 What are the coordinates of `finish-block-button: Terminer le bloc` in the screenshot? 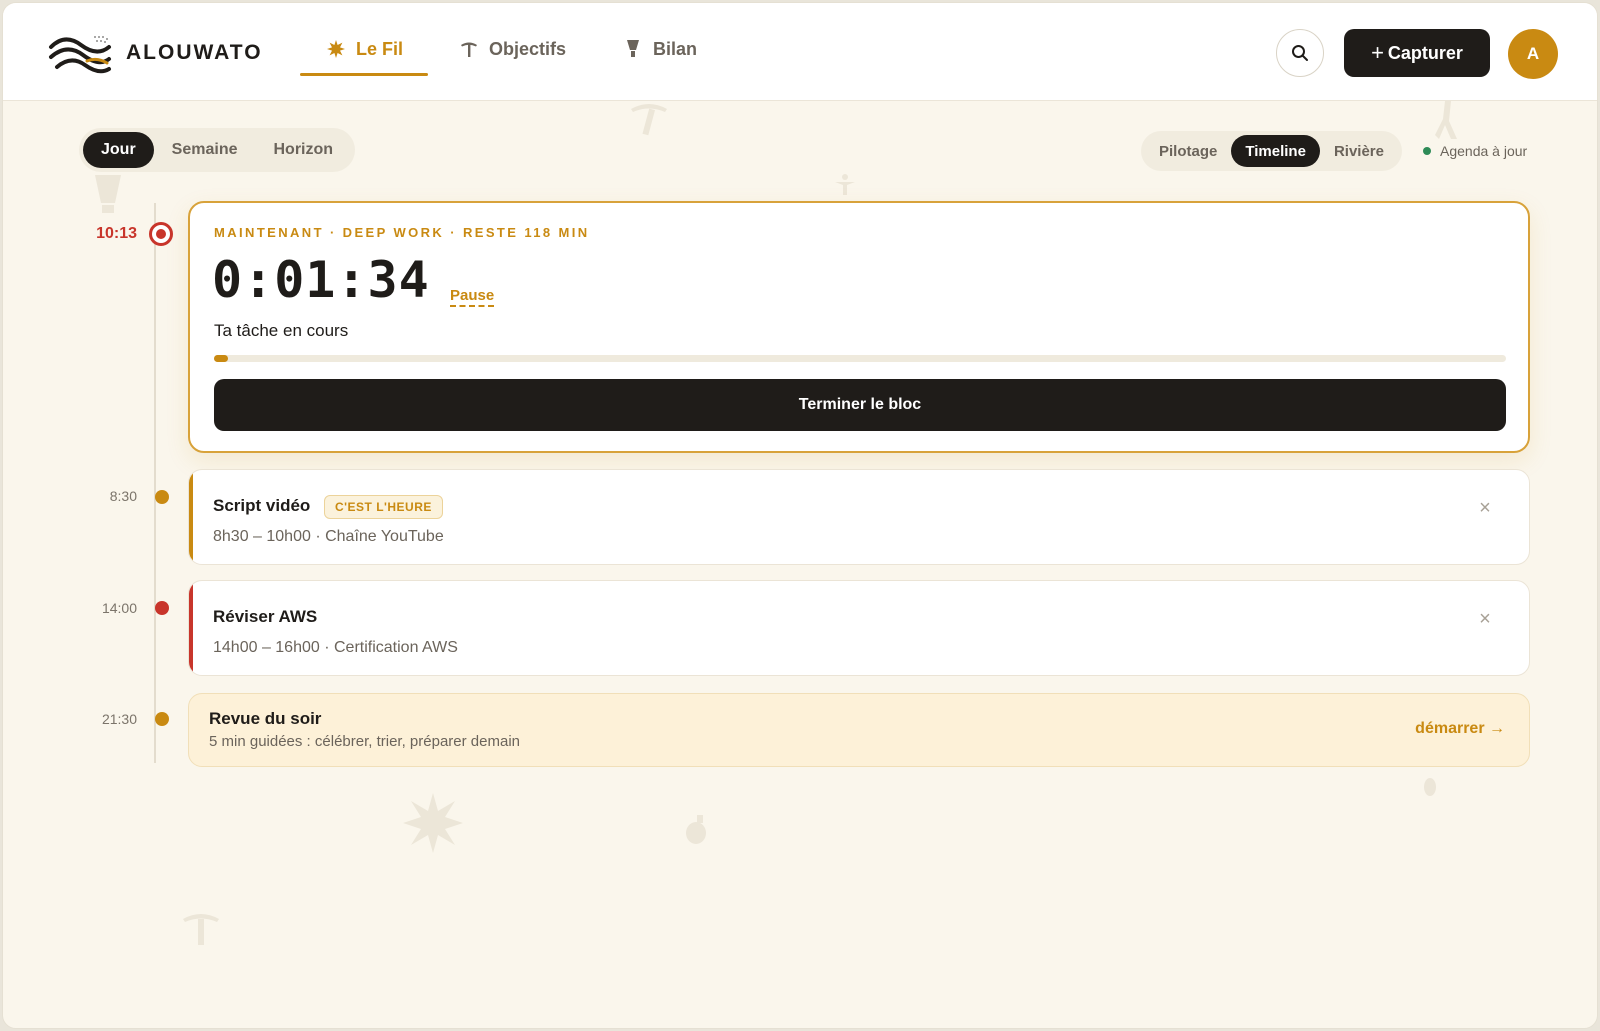 It's located at (860, 405).